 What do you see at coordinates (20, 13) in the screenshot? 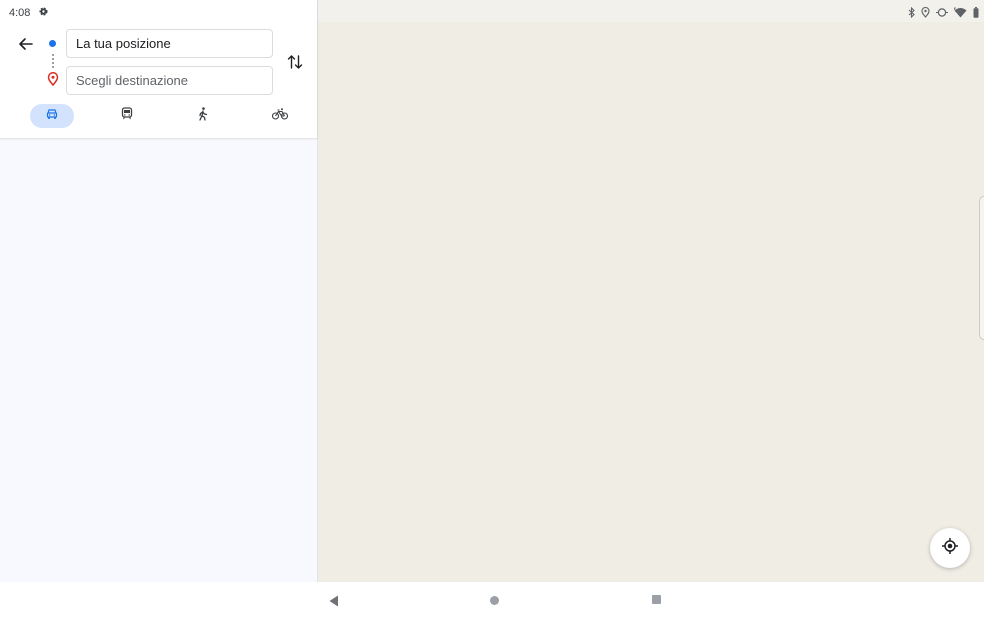
I see `status-time: 4:08` at bounding box center [20, 13].